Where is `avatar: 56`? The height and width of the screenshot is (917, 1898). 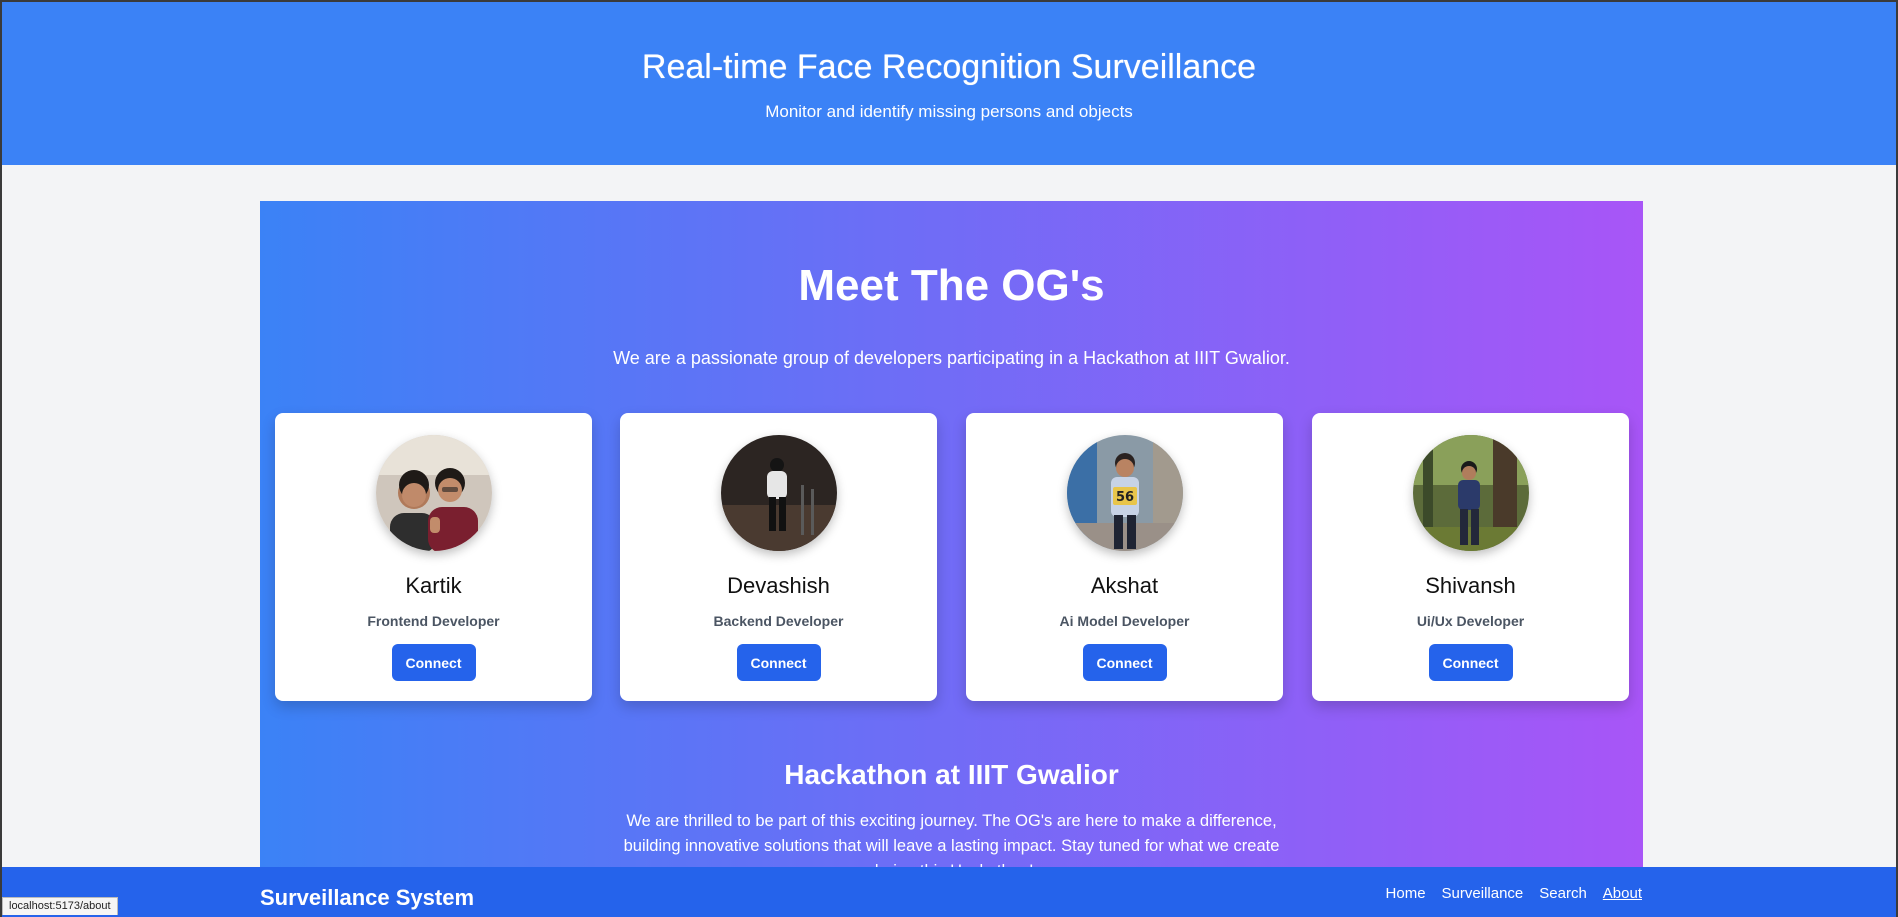 avatar: 56 is located at coordinates (1124, 493).